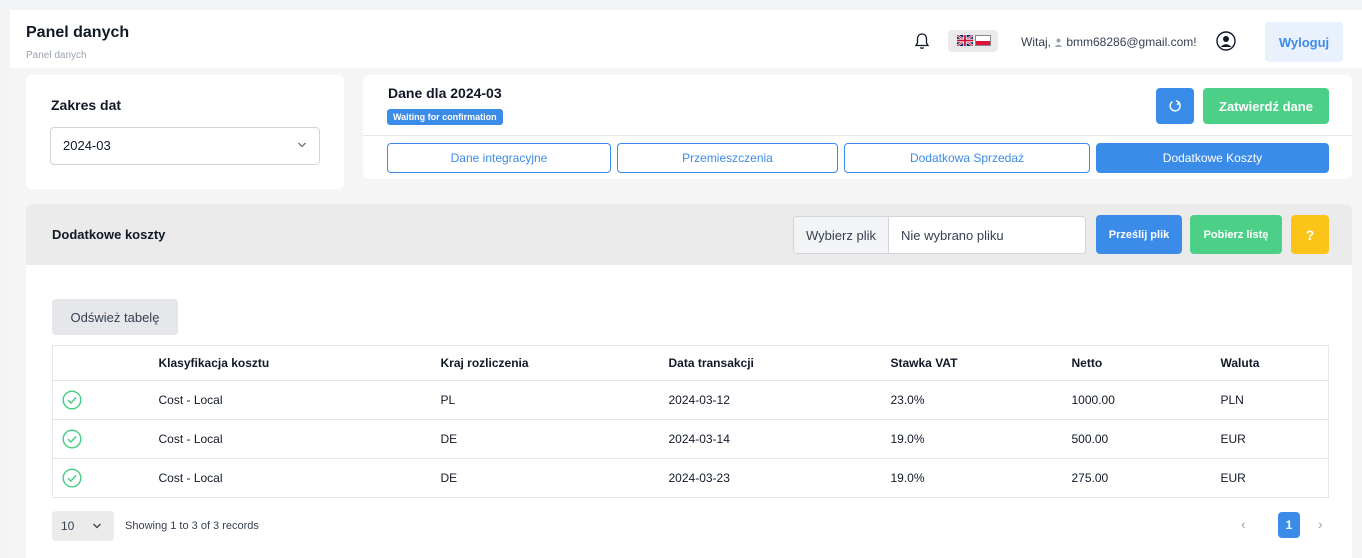  I want to click on file-input: Wybierz plik Nie wybrano pliku, so click(939, 235).